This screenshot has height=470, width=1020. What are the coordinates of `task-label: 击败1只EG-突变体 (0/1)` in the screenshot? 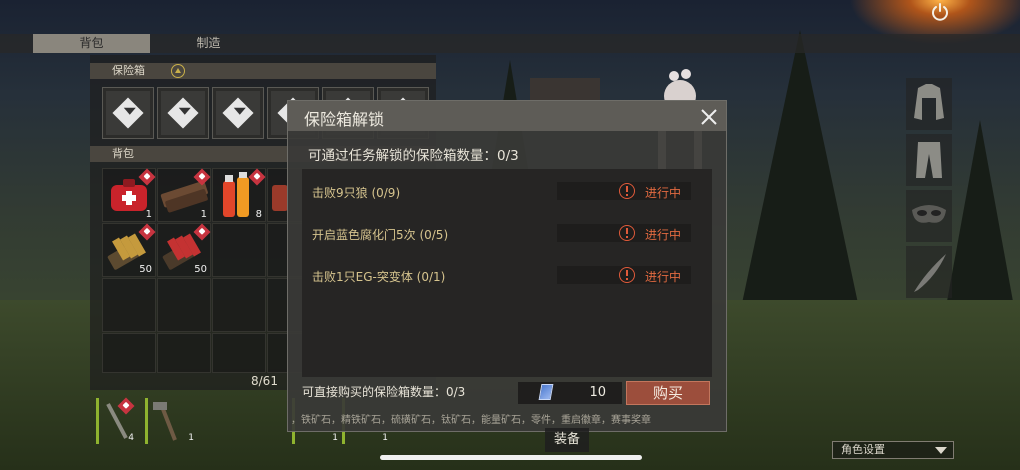 It's located at (379, 277).